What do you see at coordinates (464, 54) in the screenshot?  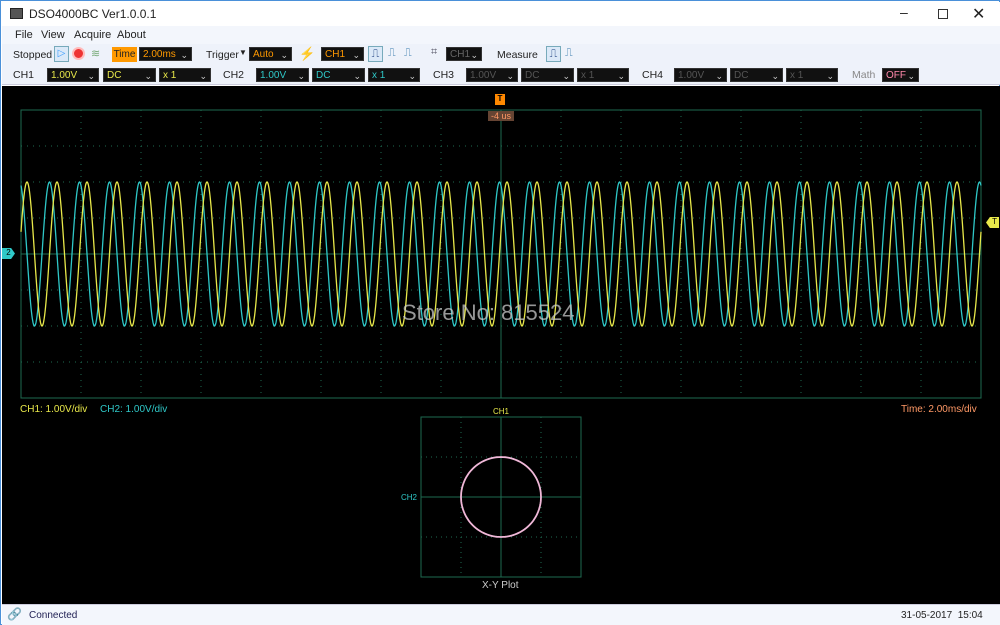 I see `cursor-source-select: CH1 ⌄` at bounding box center [464, 54].